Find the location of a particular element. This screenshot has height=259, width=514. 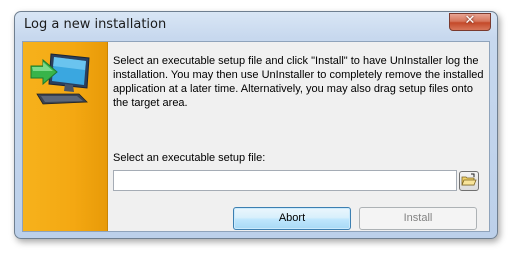

side-panel is located at coordinates (65, 136).